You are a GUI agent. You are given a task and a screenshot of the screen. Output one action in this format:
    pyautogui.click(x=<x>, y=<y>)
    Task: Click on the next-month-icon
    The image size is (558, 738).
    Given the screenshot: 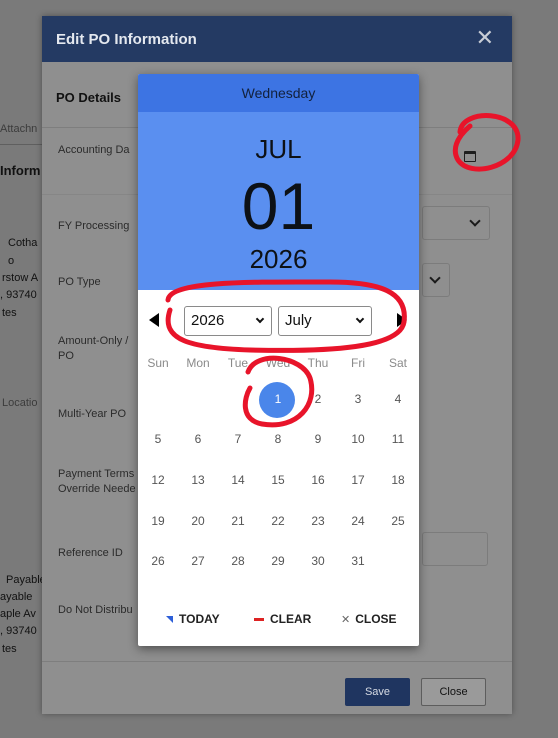 What is the action you would take?
    pyautogui.click(x=402, y=320)
    